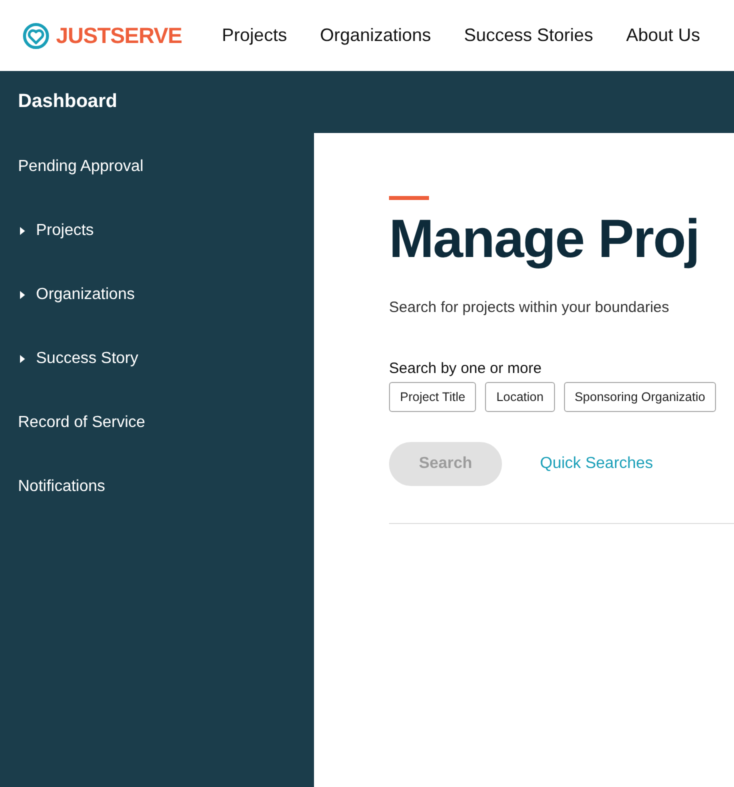 Image resolution: width=734 pixels, height=787 pixels. What do you see at coordinates (529, 35) in the screenshot?
I see `nav-link: Success Stories` at bounding box center [529, 35].